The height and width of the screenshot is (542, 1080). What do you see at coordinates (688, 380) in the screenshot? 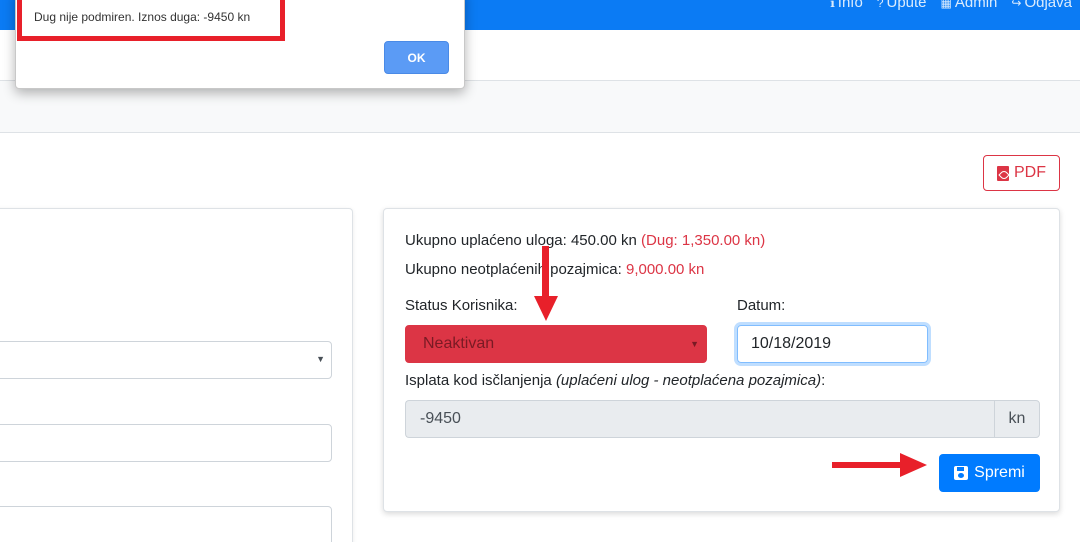
I see `payout-label-note: (uplaćeni ulog - neotplaćena pozajmica)` at bounding box center [688, 380].